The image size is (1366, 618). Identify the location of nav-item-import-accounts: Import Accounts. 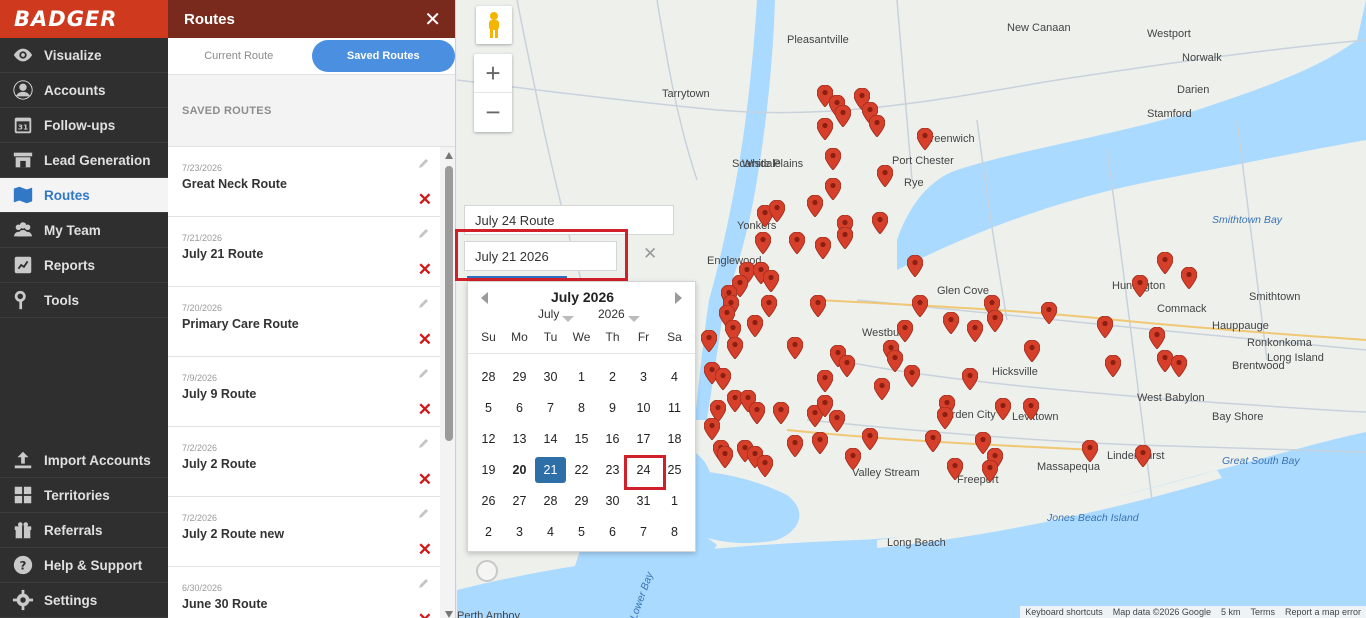
(84, 460).